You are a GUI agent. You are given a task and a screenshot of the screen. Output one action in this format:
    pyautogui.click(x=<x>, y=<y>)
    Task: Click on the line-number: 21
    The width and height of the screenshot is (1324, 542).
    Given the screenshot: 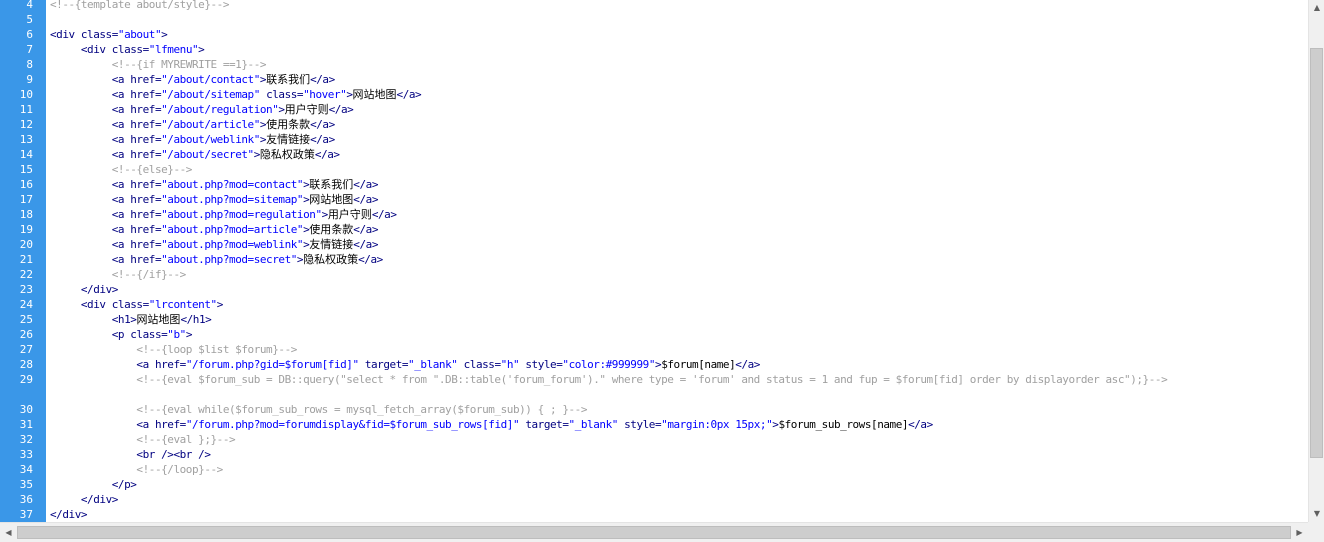 What is the action you would take?
    pyautogui.click(x=26, y=259)
    